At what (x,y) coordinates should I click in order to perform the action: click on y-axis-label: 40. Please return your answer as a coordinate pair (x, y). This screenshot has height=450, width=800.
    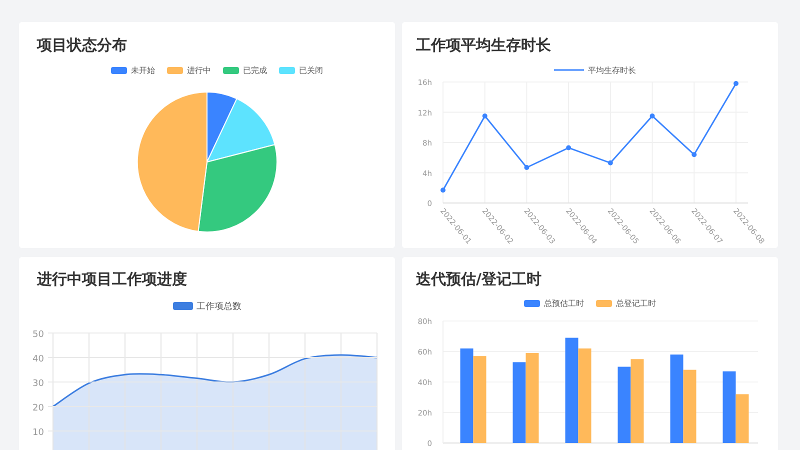
    Looking at the image, I should click on (38, 359).